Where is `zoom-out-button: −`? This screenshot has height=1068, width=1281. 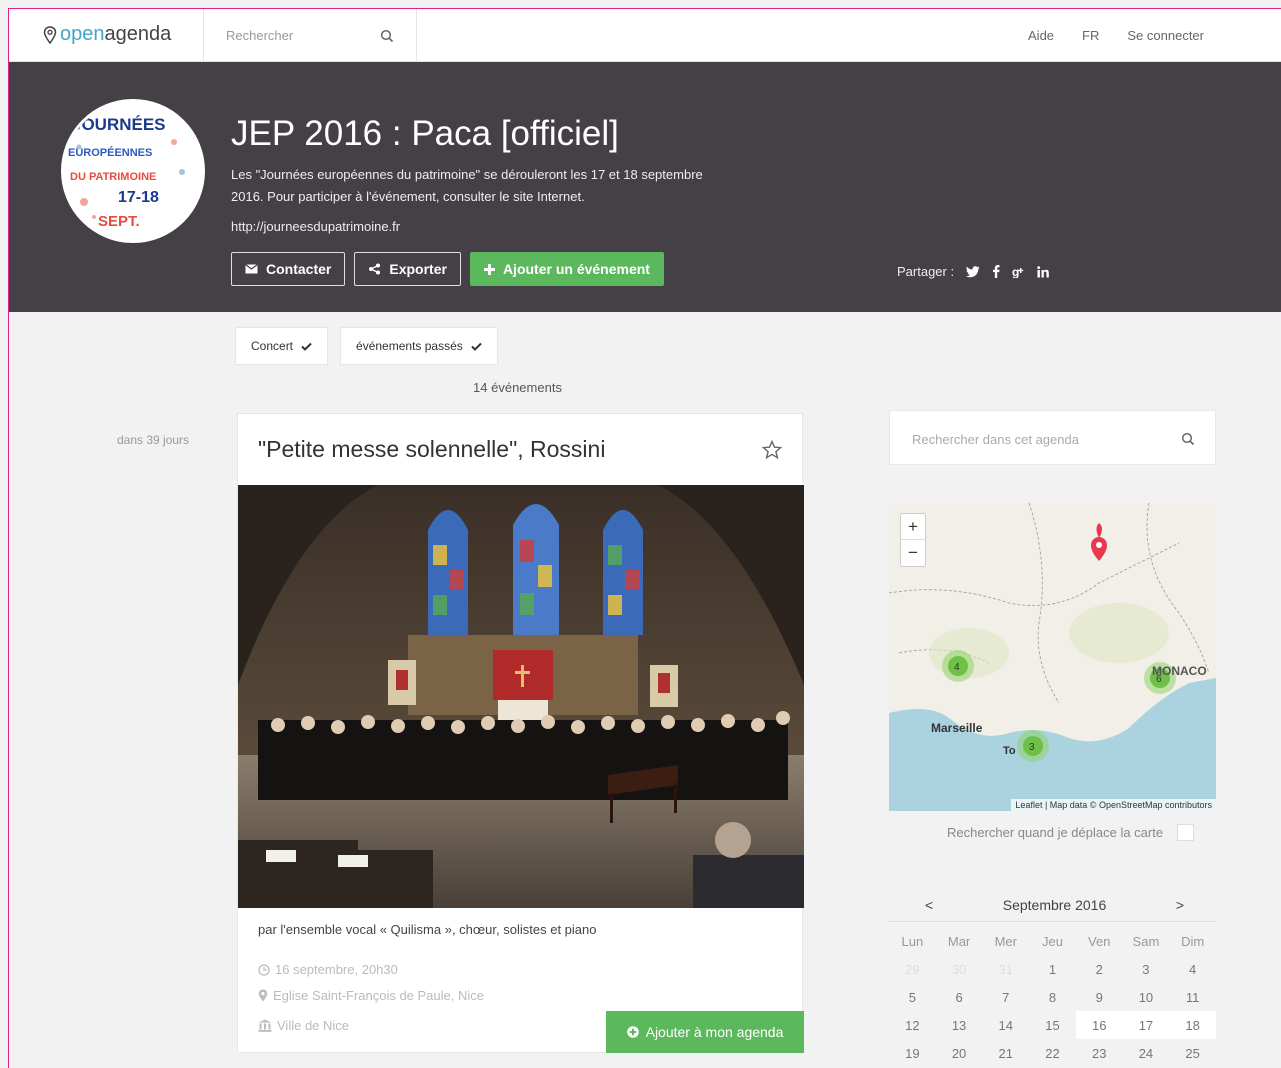
zoom-out-button: − is located at coordinates (913, 553).